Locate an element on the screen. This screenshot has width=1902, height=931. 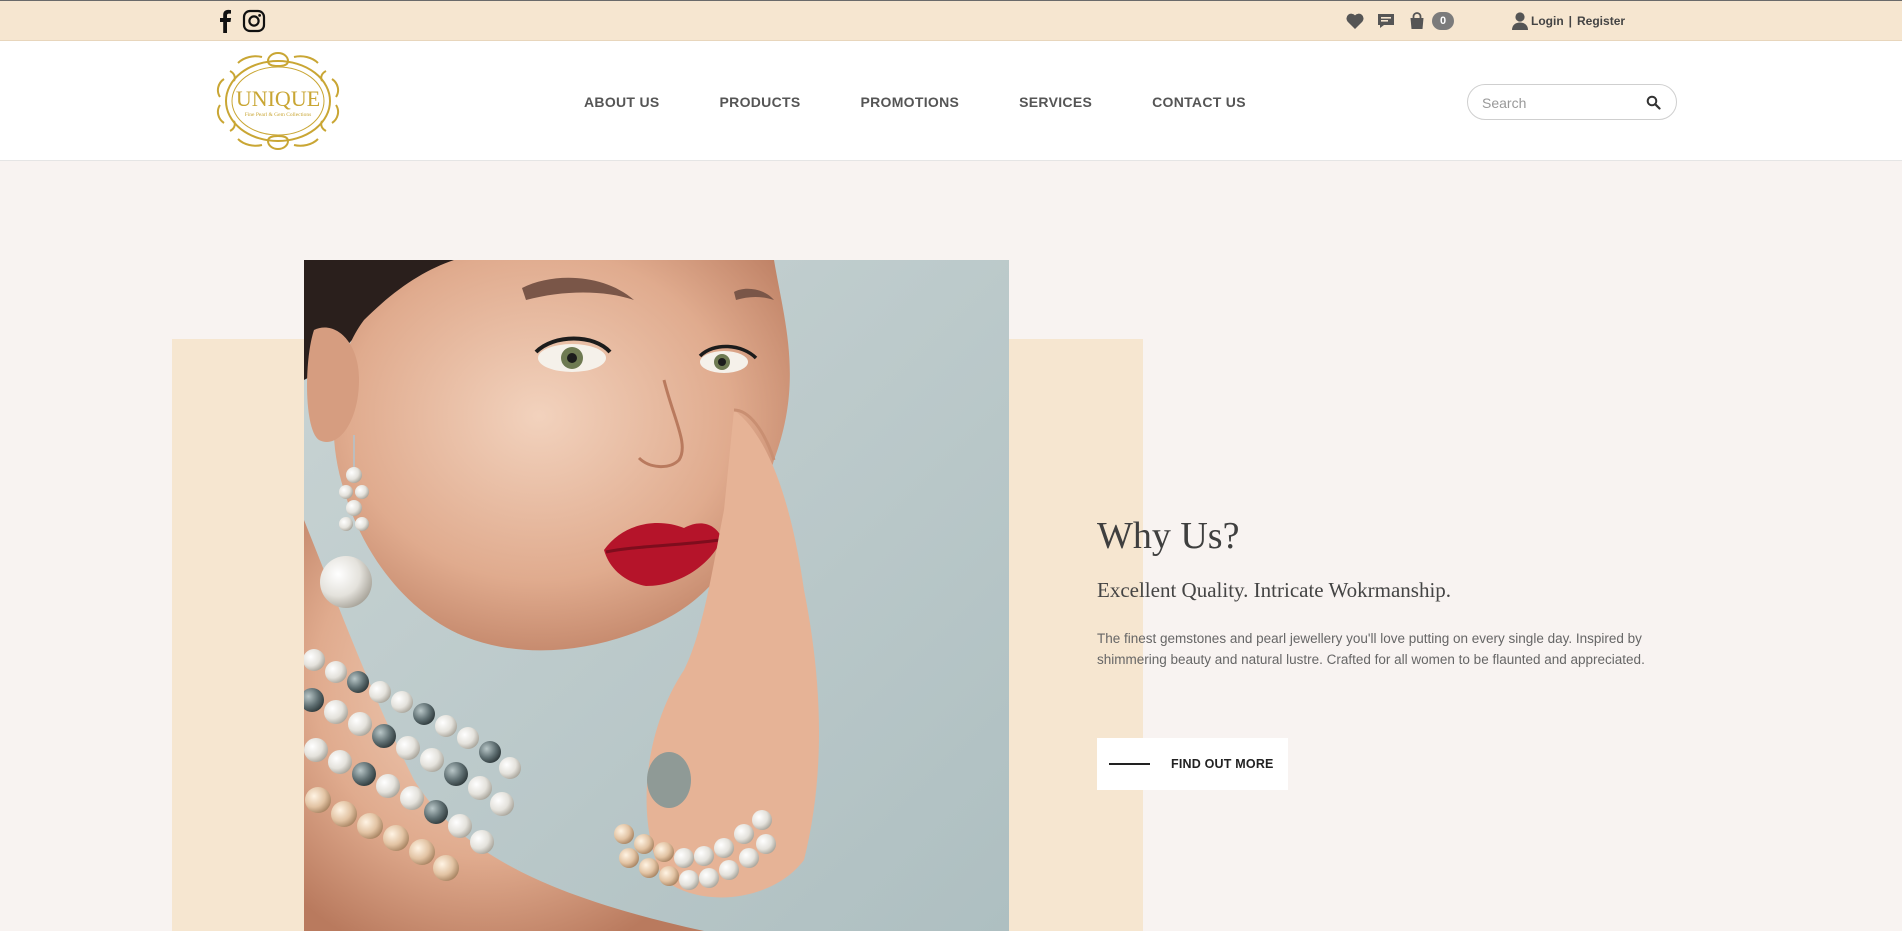
cart-count-badge: 0 is located at coordinates (1443, 21).